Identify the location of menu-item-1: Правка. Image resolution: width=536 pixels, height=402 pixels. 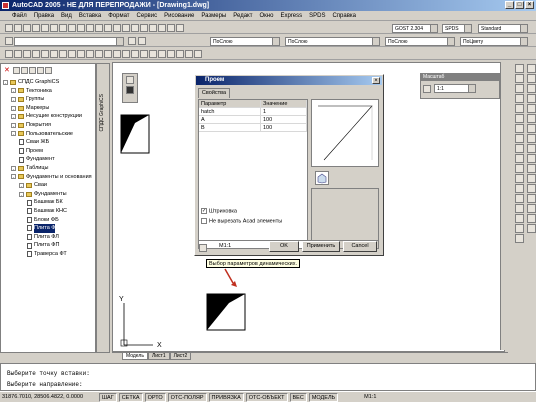
(44, 16).